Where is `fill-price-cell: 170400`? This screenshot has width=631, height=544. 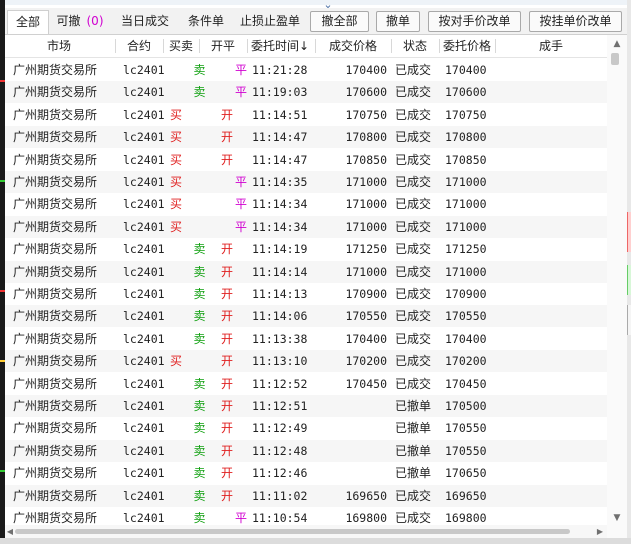
fill-price-cell: 170400 is located at coordinates (366, 70).